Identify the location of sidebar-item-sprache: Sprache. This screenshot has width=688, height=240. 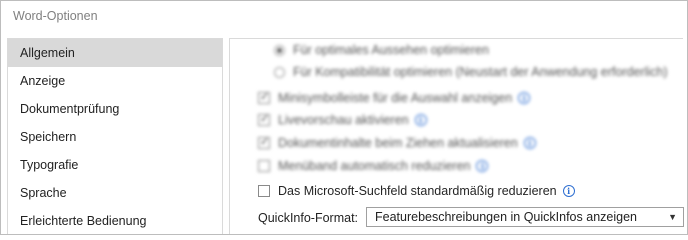
(115, 193).